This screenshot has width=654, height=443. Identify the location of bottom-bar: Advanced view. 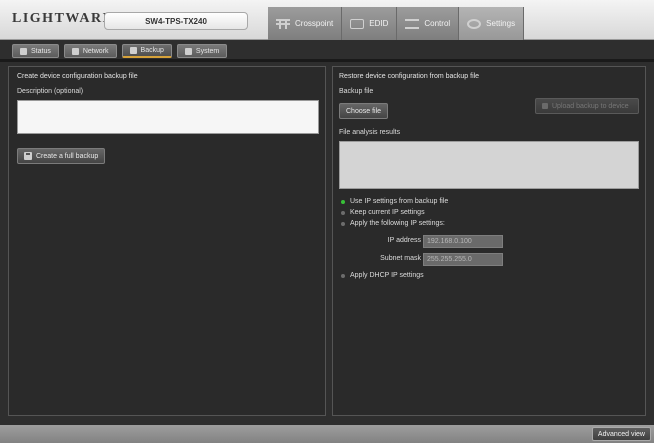
(327, 434).